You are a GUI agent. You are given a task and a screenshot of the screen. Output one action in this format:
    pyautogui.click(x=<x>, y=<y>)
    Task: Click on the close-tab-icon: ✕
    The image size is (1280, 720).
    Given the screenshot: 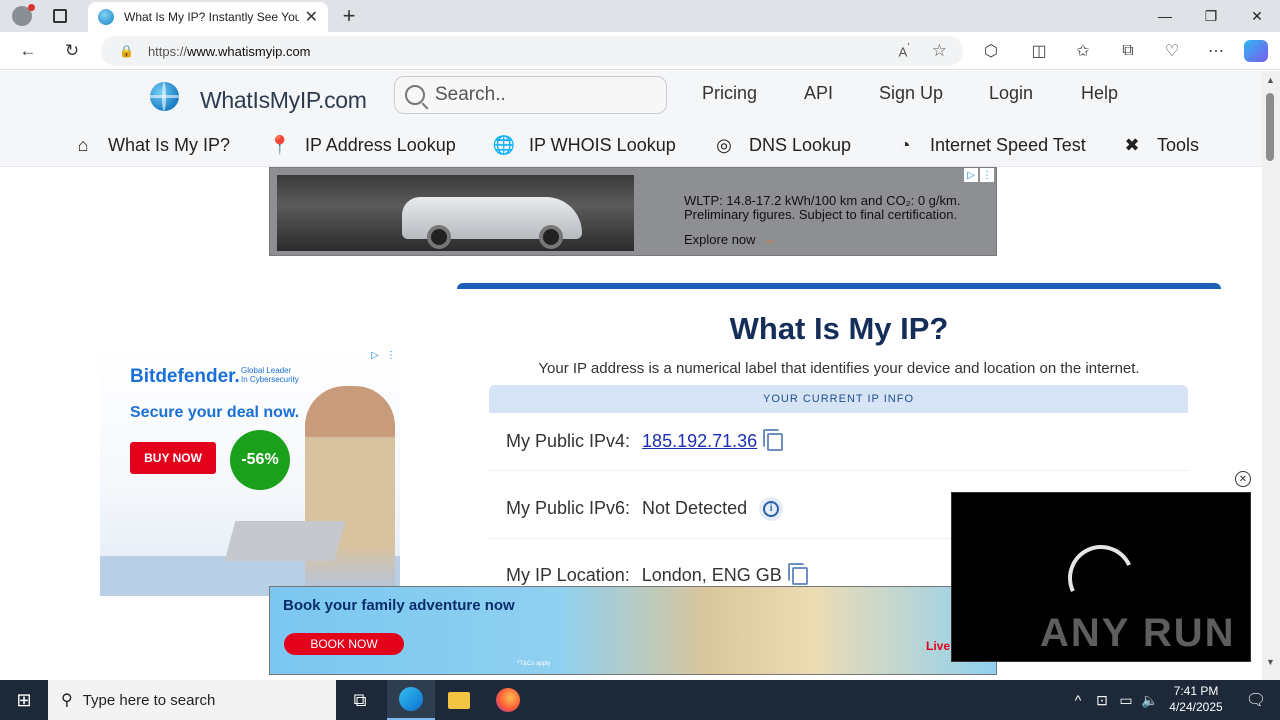 What is the action you would take?
    pyautogui.click(x=311, y=17)
    